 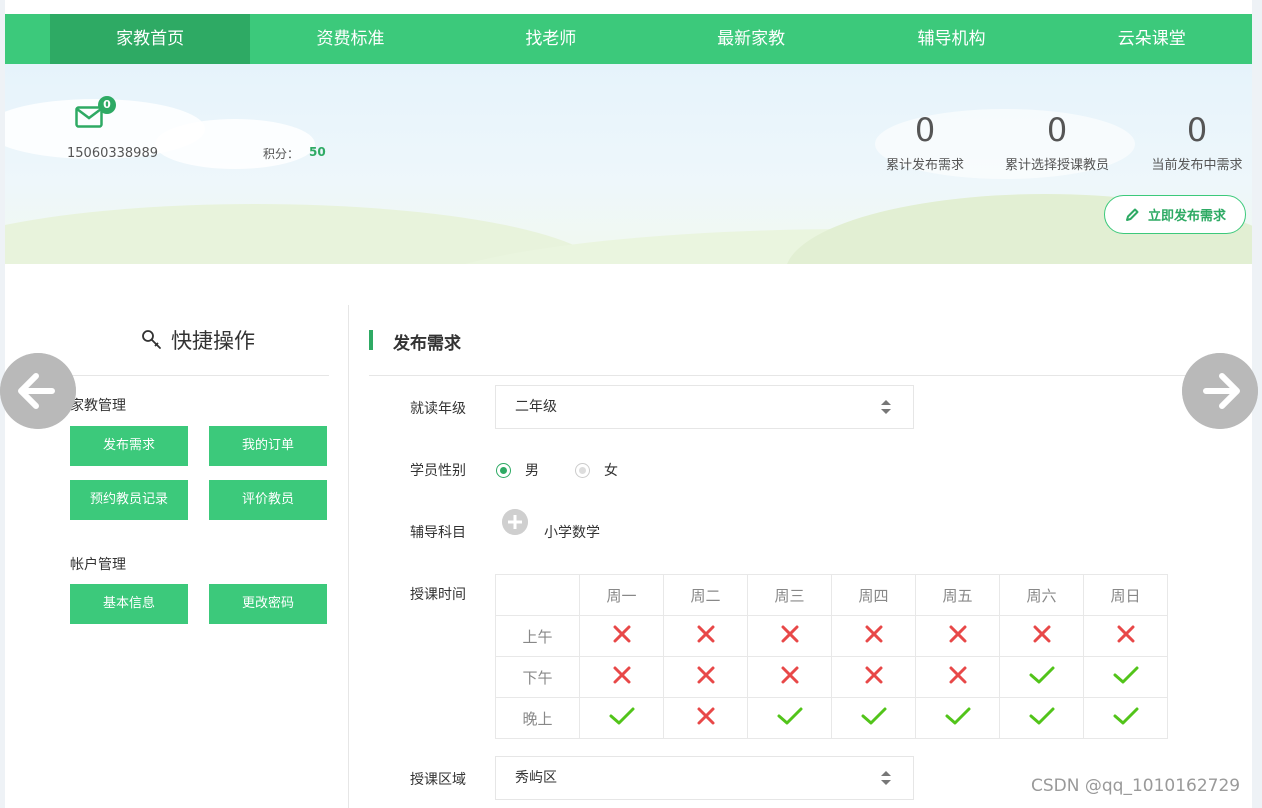 What do you see at coordinates (112, 153) in the screenshot?
I see `user-phone: 15060338989` at bounding box center [112, 153].